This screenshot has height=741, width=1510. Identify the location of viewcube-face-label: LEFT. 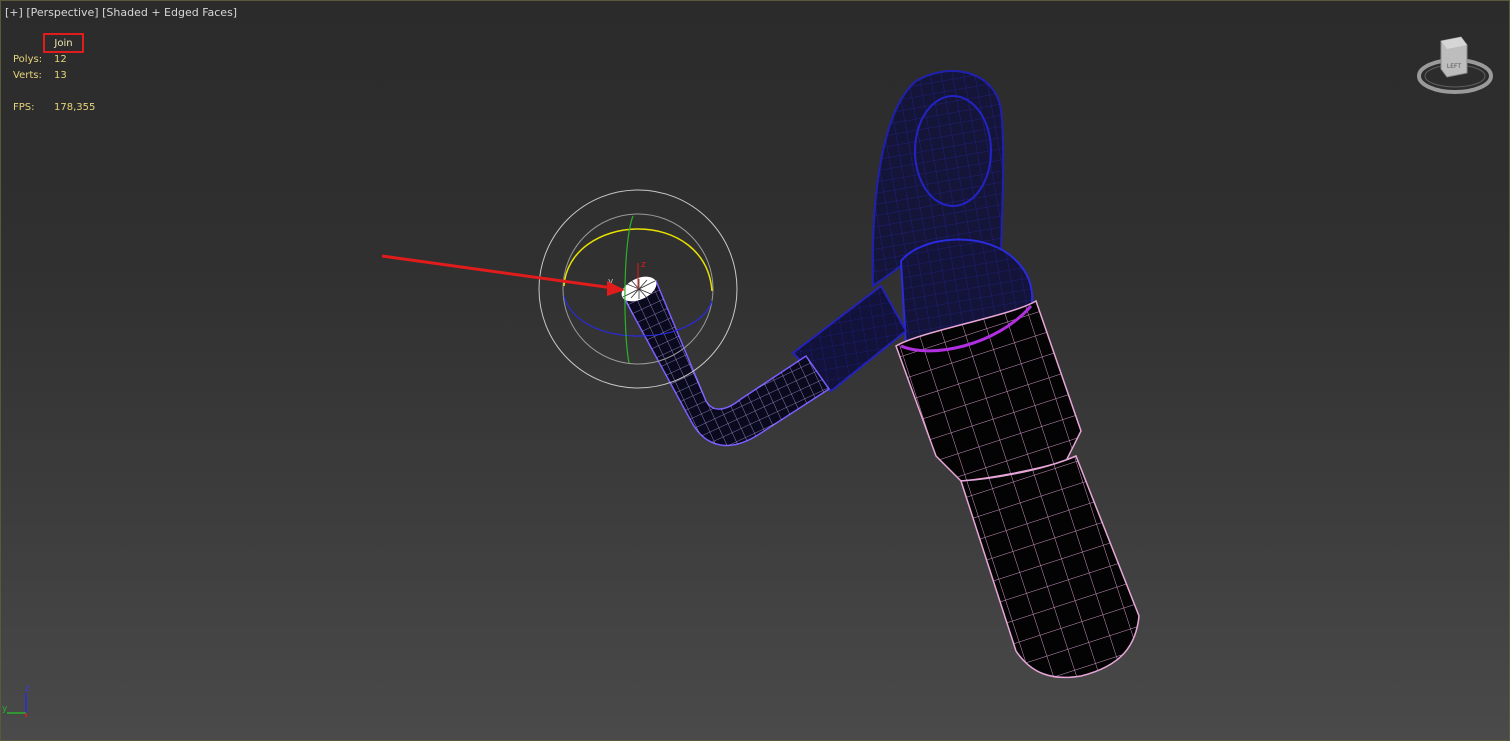
(1454, 66).